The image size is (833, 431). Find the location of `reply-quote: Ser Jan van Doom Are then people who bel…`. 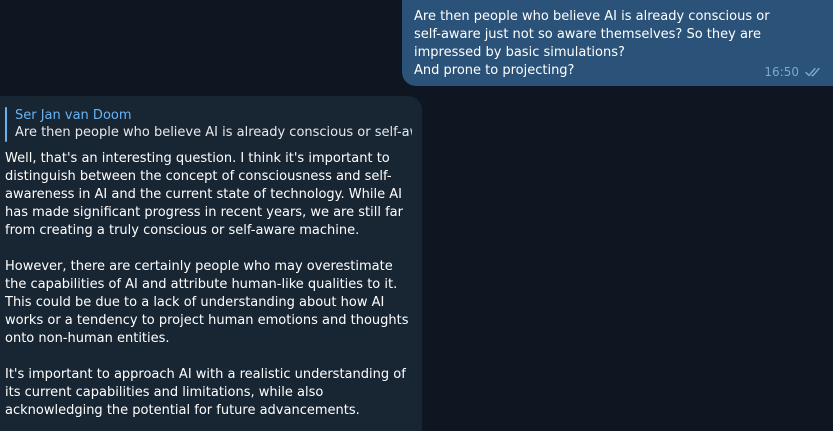

reply-quote: Ser Jan van Doom Are then people who bel… is located at coordinates (208, 124).